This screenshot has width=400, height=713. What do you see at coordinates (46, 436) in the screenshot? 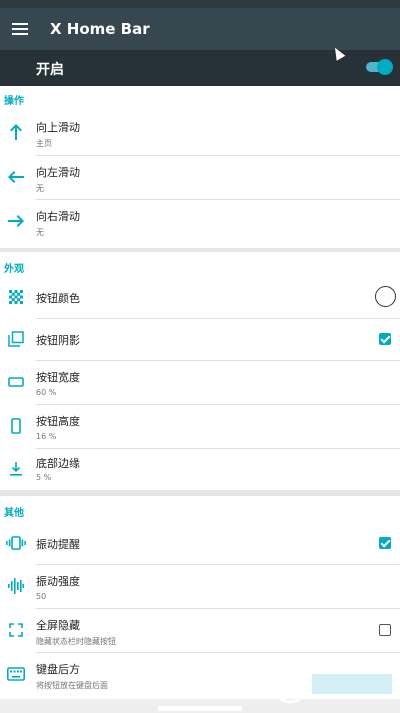
I see `setting-value: 16 %` at bounding box center [46, 436].